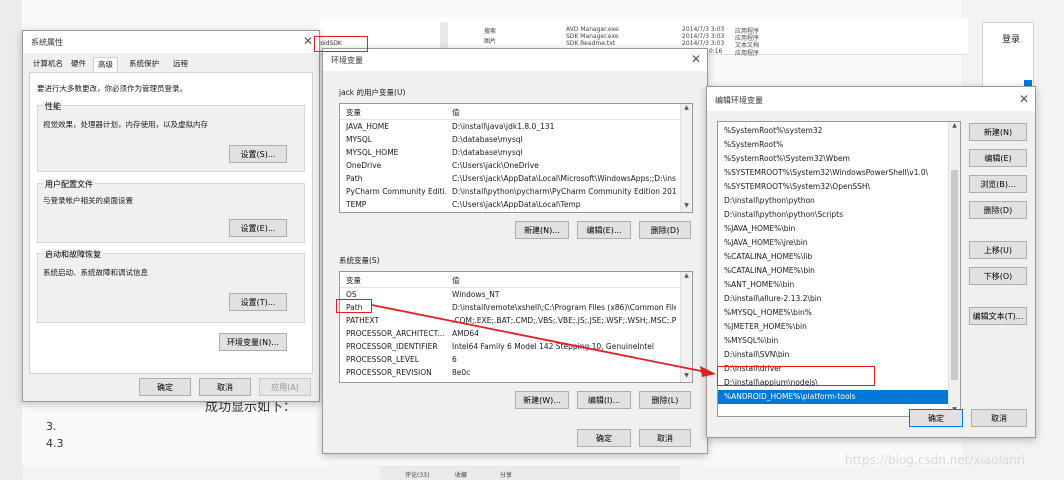 The height and width of the screenshot is (480, 1064). Describe the element at coordinates (543, 340) in the screenshot. I see `annotation-arrow` at that location.